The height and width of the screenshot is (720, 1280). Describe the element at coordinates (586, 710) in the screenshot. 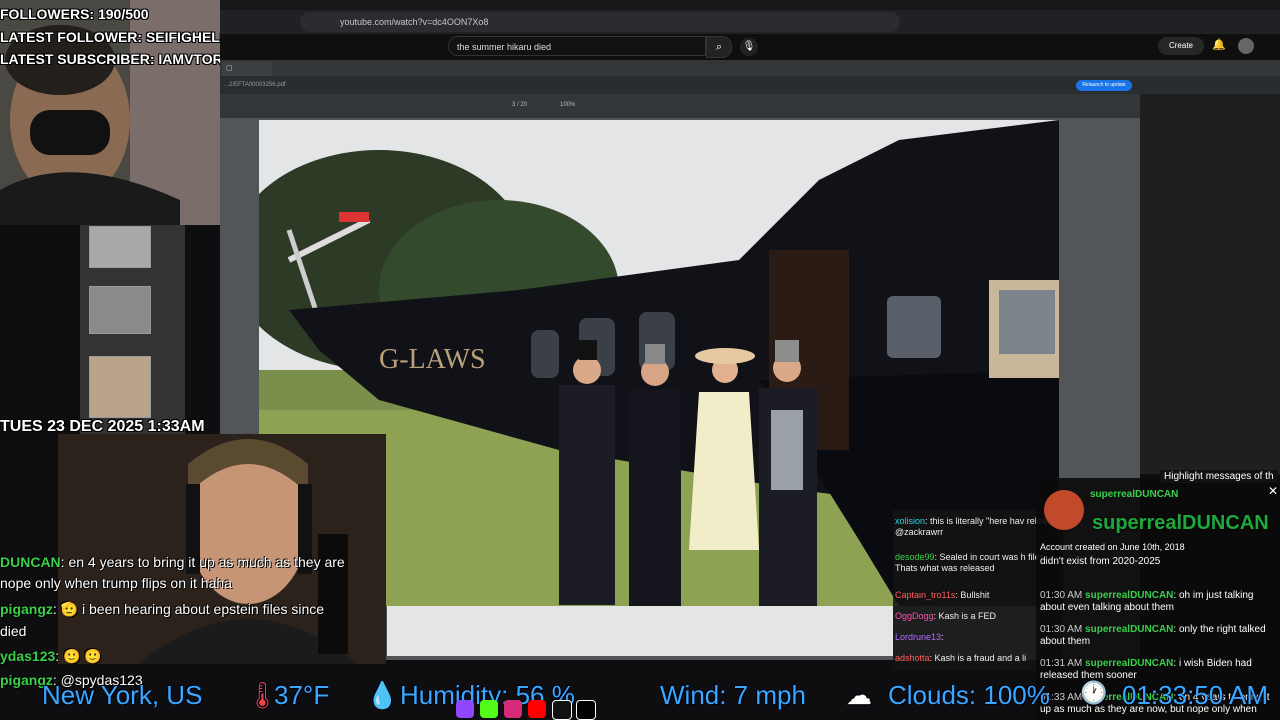

I see `x-icon` at that location.